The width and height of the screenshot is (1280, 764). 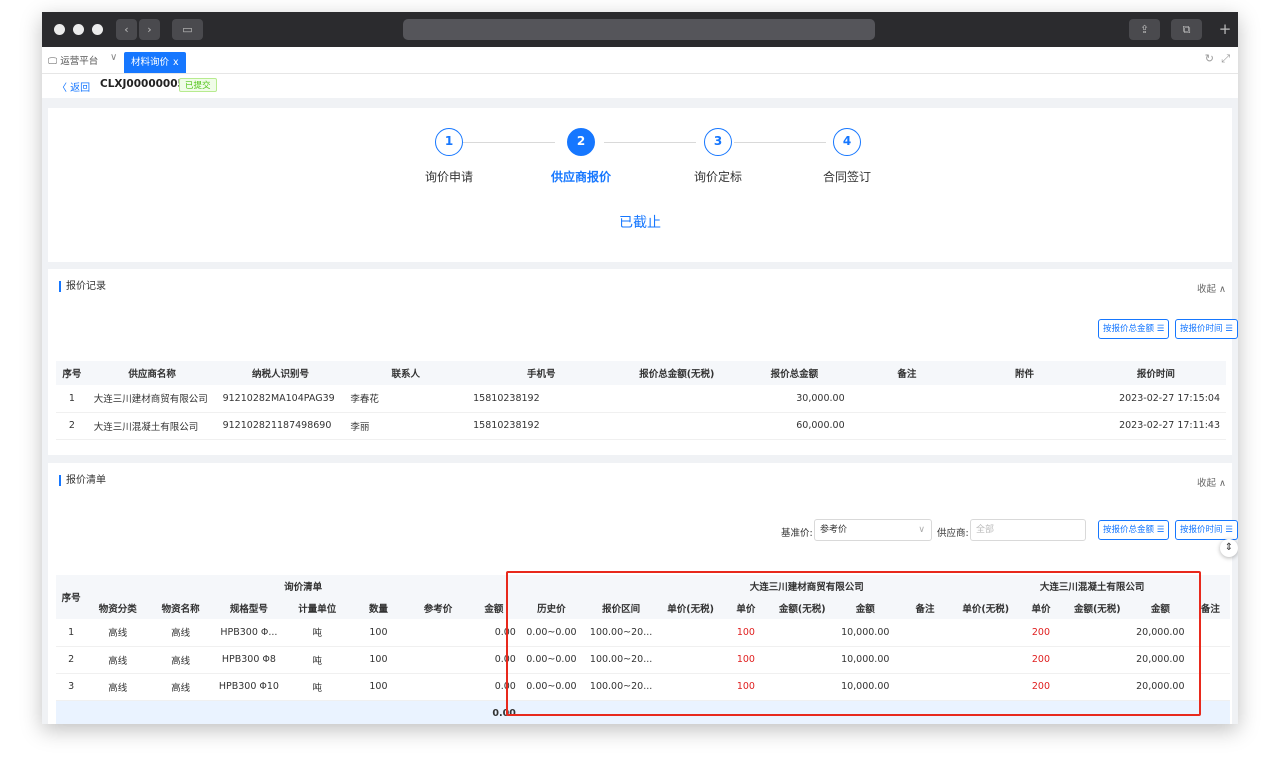 What do you see at coordinates (794, 399) in the screenshot?
I see `cell-amount: 30,000.00` at bounding box center [794, 399].